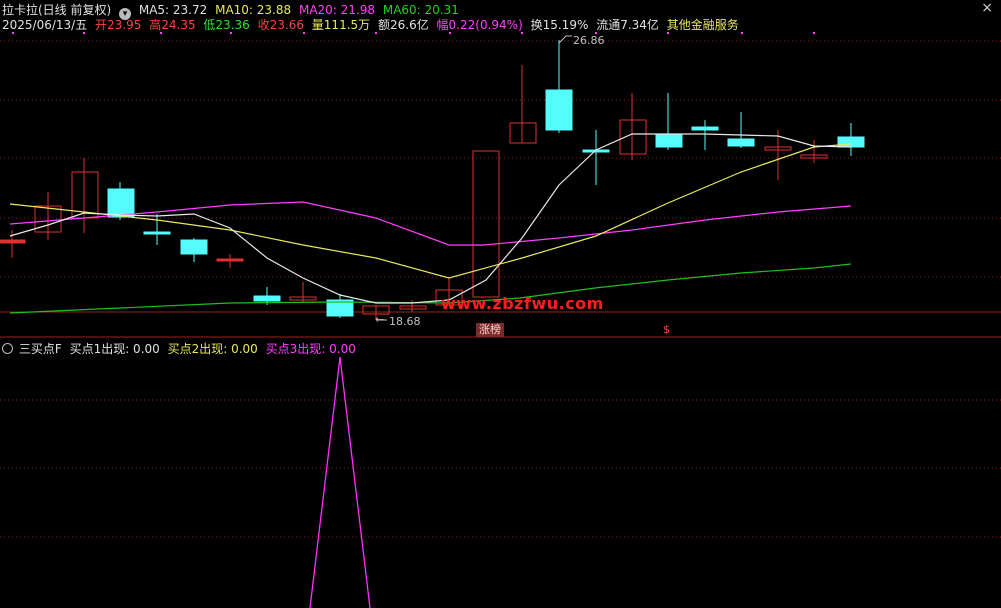  I want to click on buy3-value: 买点3出现: 0.00, so click(310, 349).